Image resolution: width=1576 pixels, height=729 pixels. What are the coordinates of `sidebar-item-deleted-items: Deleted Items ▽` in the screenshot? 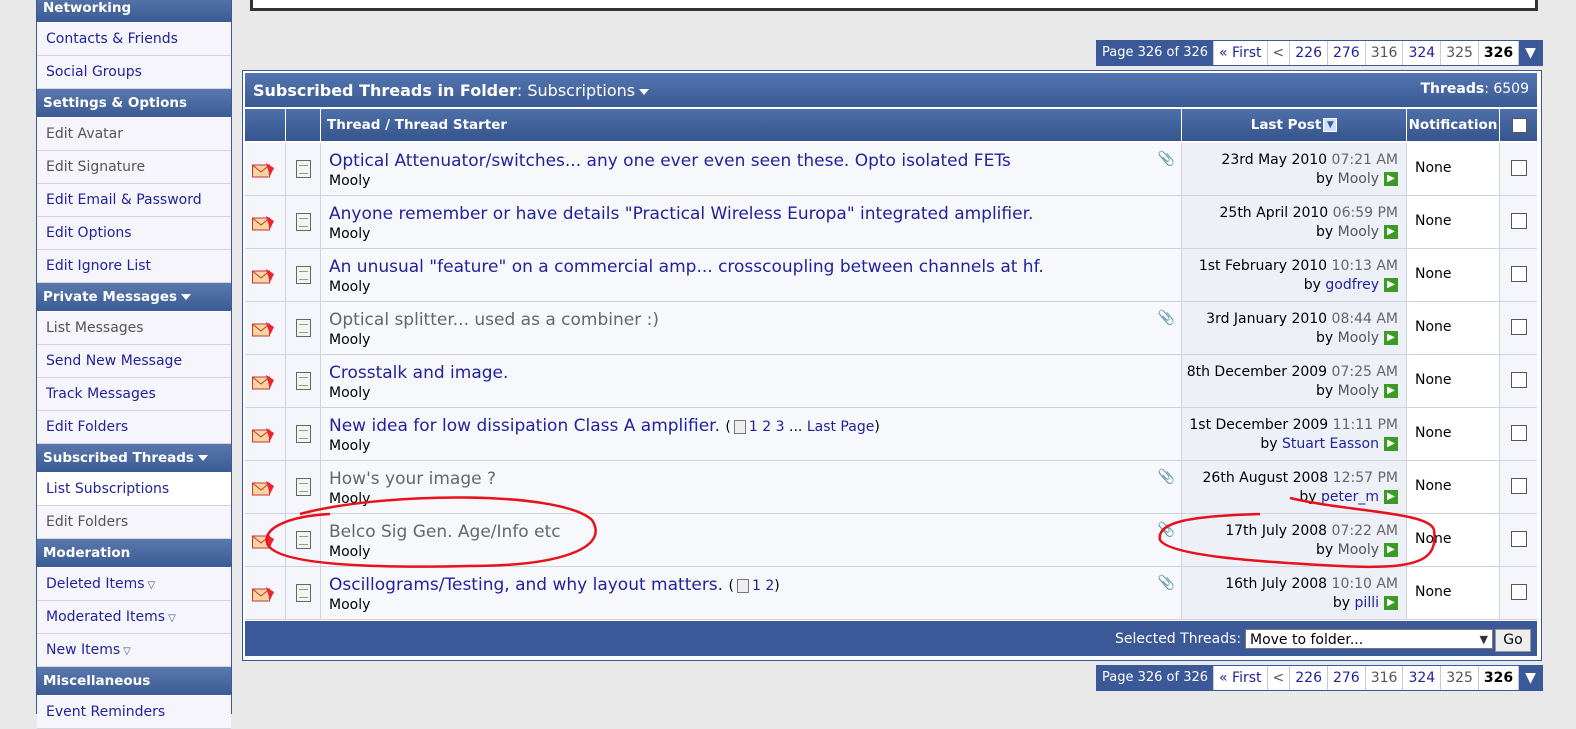 It's located at (134, 584).